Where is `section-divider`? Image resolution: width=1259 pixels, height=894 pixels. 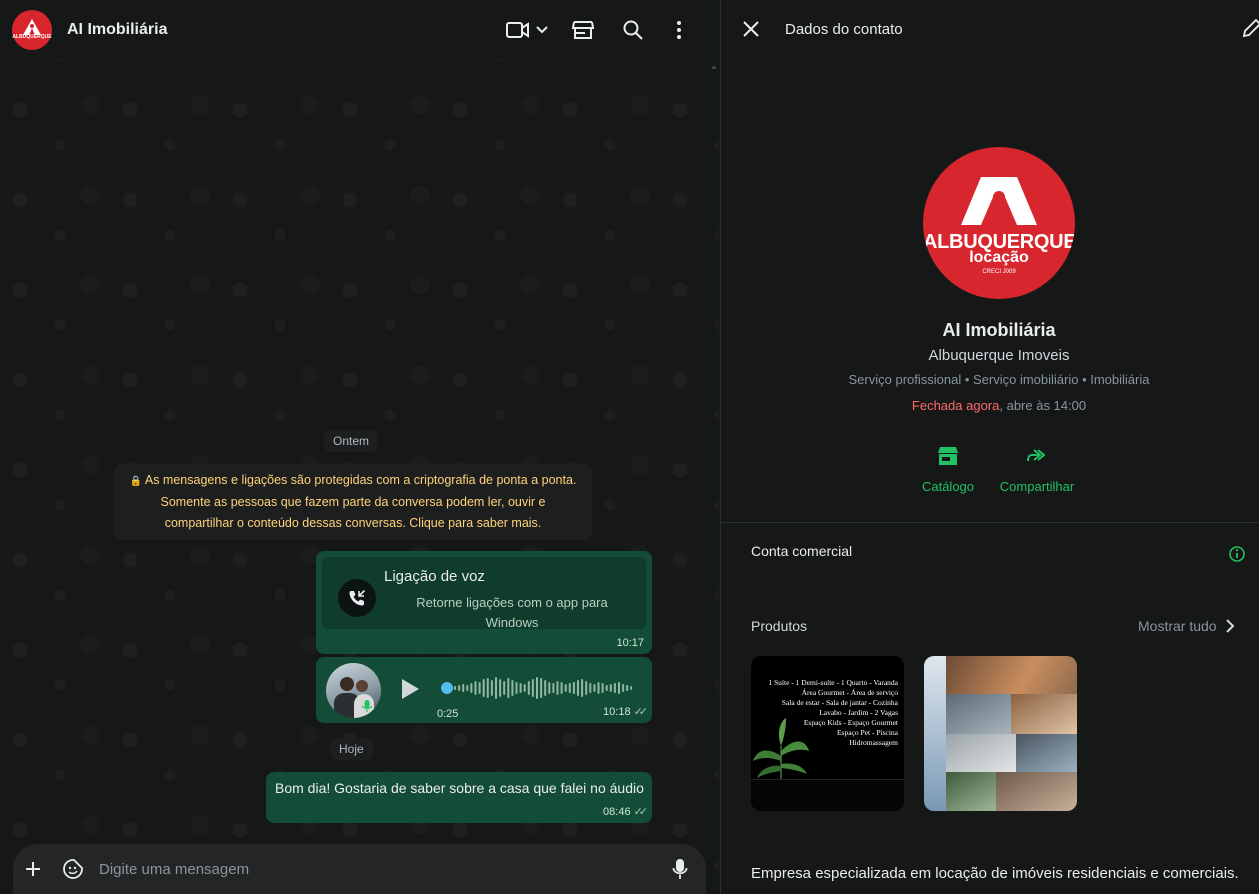
section-divider is located at coordinates (990, 522).